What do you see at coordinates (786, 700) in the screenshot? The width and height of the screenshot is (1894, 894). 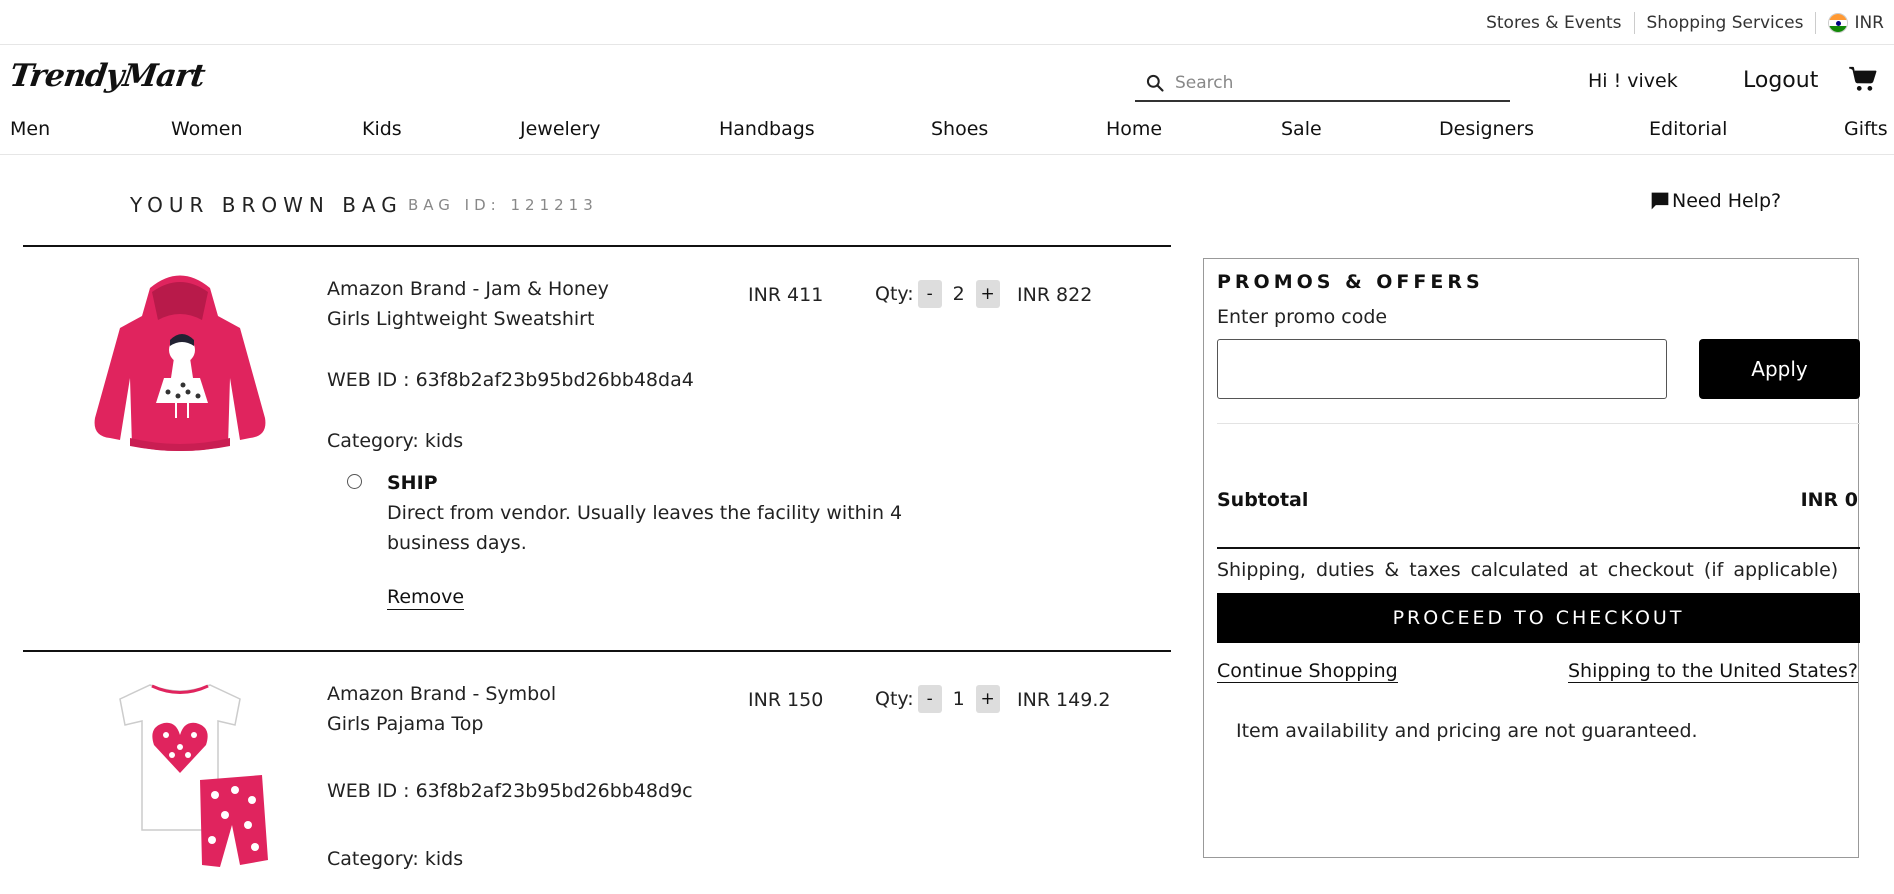 I see `item-unit-price: INR 150` at bounding box center [786, 700].